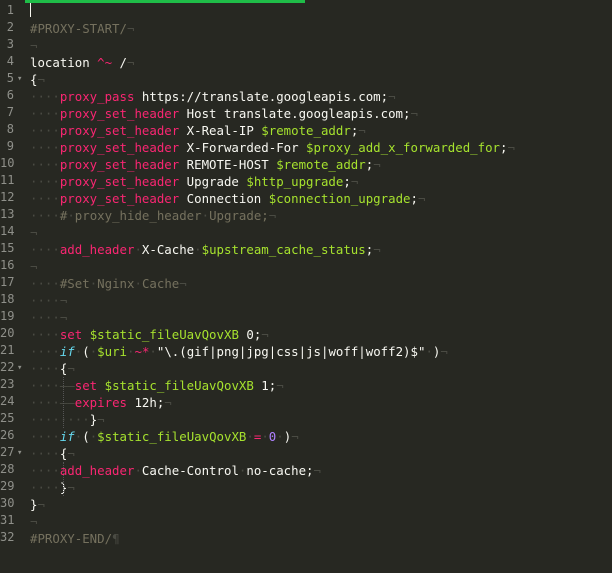 Image resolution: width=612 pixels, height=573 pixels. Describe the element at coordinates (10, 95) in the screenshot. I see `line-number: 6` at that location.